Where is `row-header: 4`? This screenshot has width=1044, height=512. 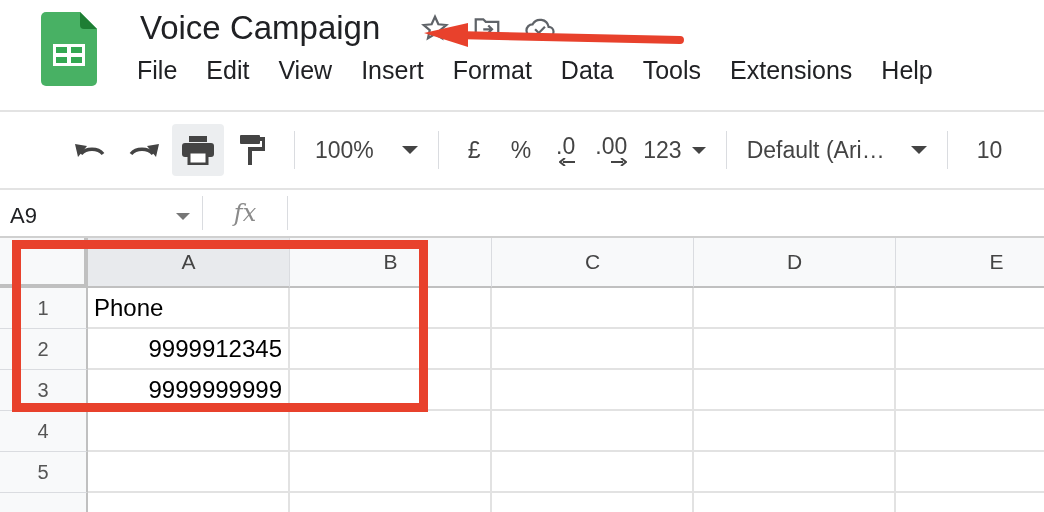 row-header: 4 is located at coordinates (44, 431).